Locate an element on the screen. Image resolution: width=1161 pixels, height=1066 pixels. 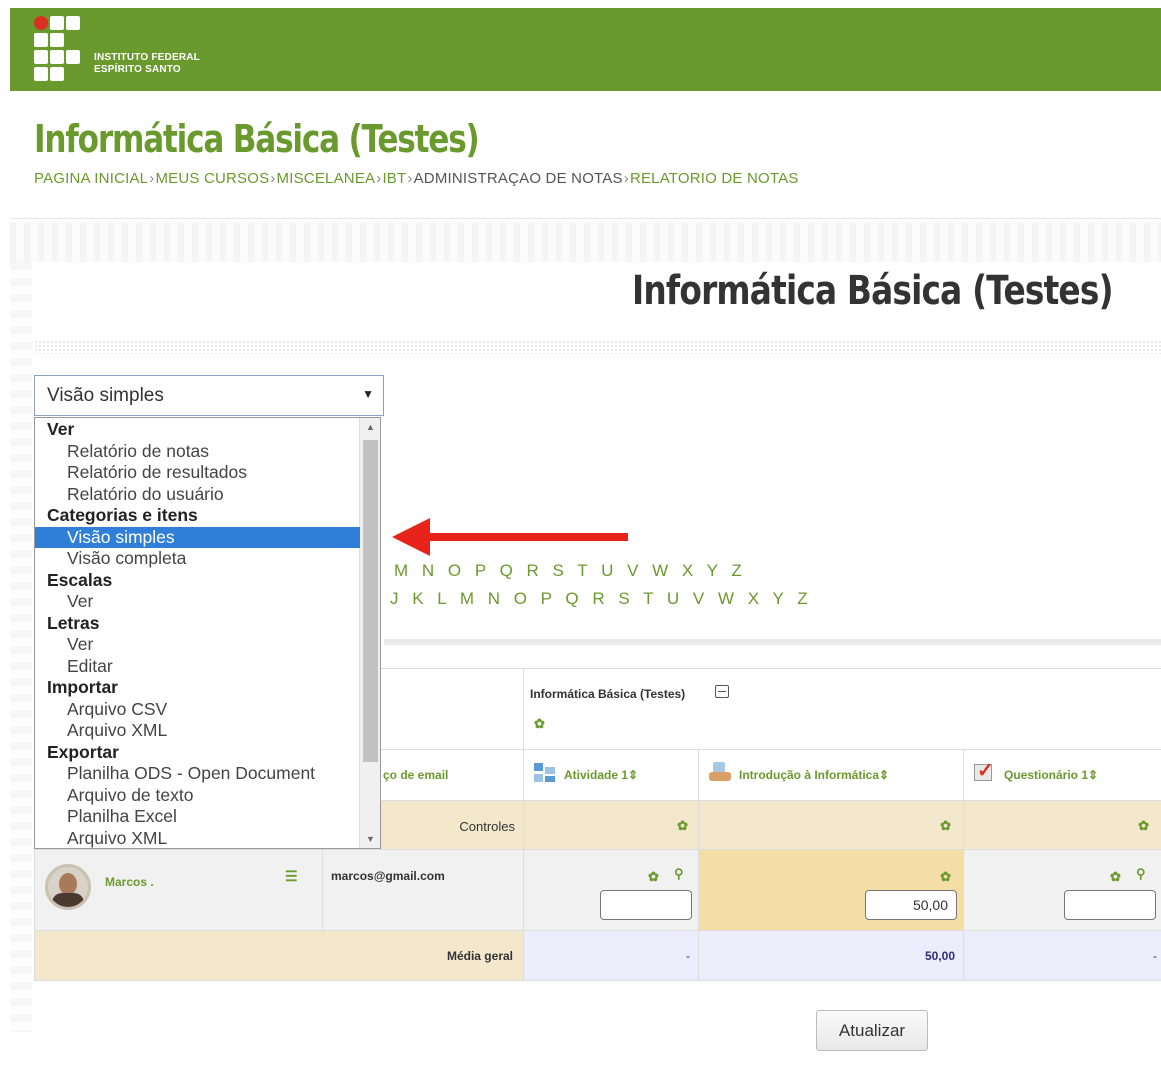
scrollbar-thumb is located at coordinates (370, 601).